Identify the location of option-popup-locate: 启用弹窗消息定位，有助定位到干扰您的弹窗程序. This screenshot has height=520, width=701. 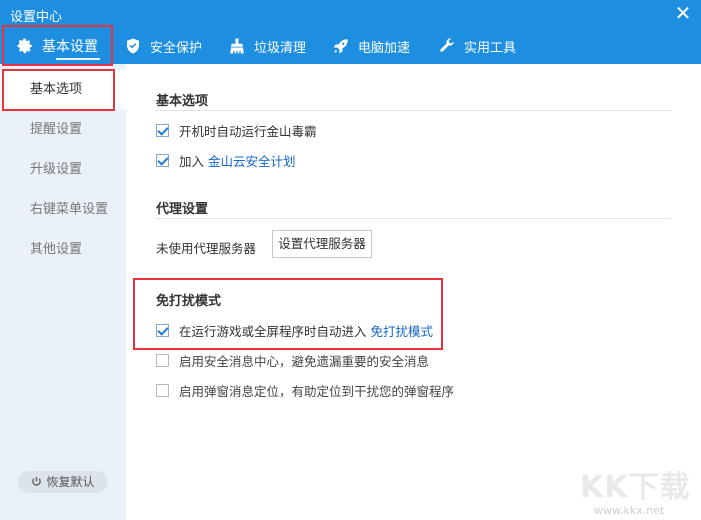
(305, 390).